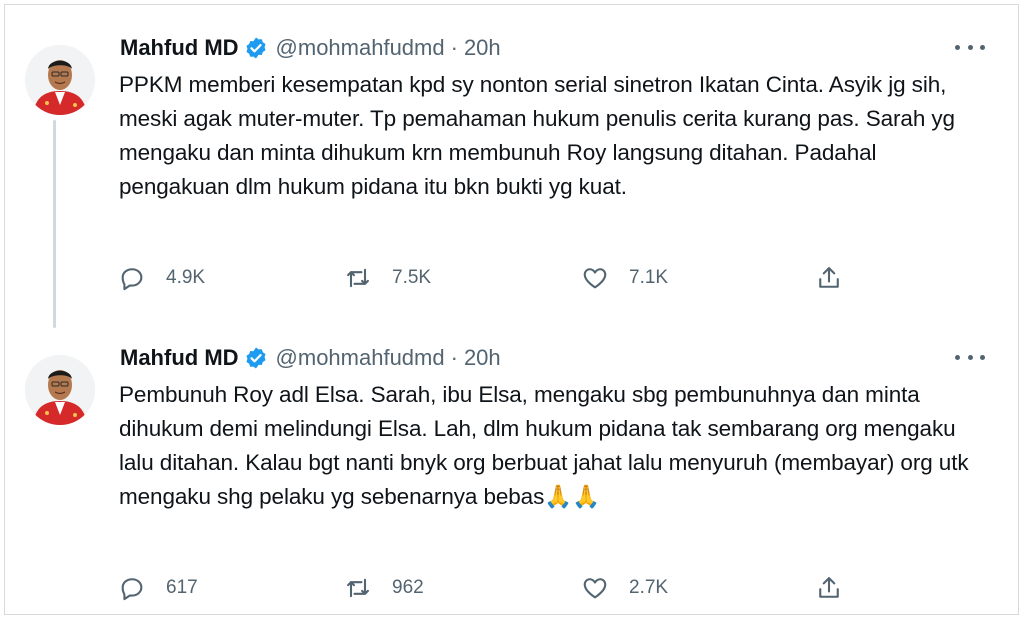 This screenshot has height=619, width=1024. What do you see at coordinates (408, 587) in the screenshot?
I see `retweet-count: 962` at bounding box center [408, 587].